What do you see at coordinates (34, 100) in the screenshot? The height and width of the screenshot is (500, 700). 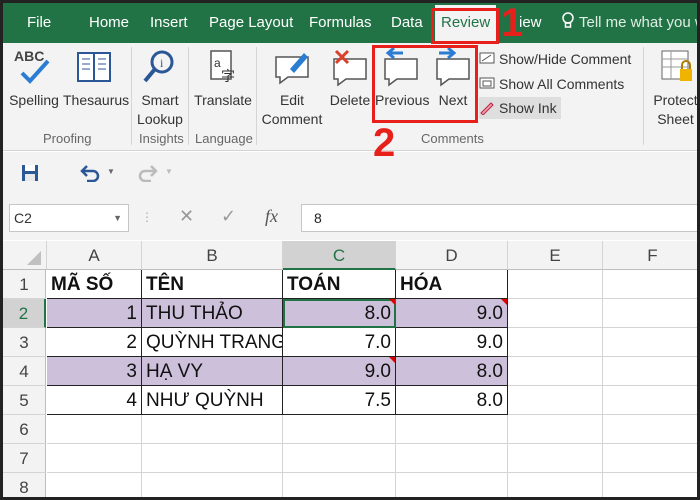 I see `spelling-label: Spelling` at bounding box center [34, 100].